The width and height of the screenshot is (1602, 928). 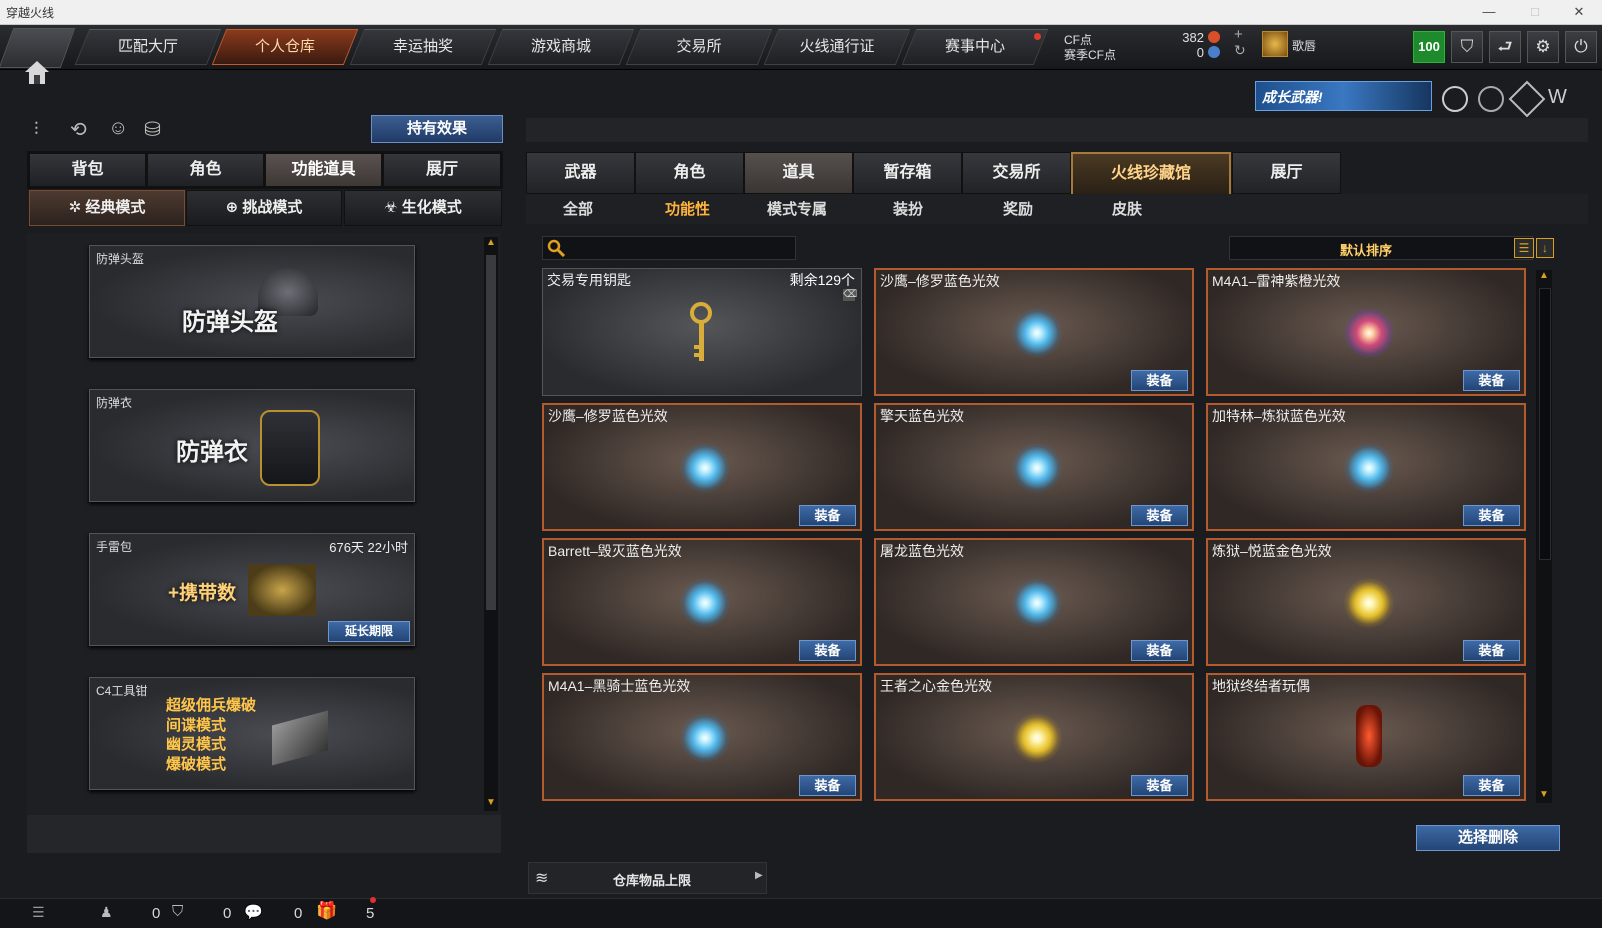 What do you see at coordinates (272, 207) in the screenshot?
I see `mode-challenge-label: 挑战模式` at bounding box center [272, 207].